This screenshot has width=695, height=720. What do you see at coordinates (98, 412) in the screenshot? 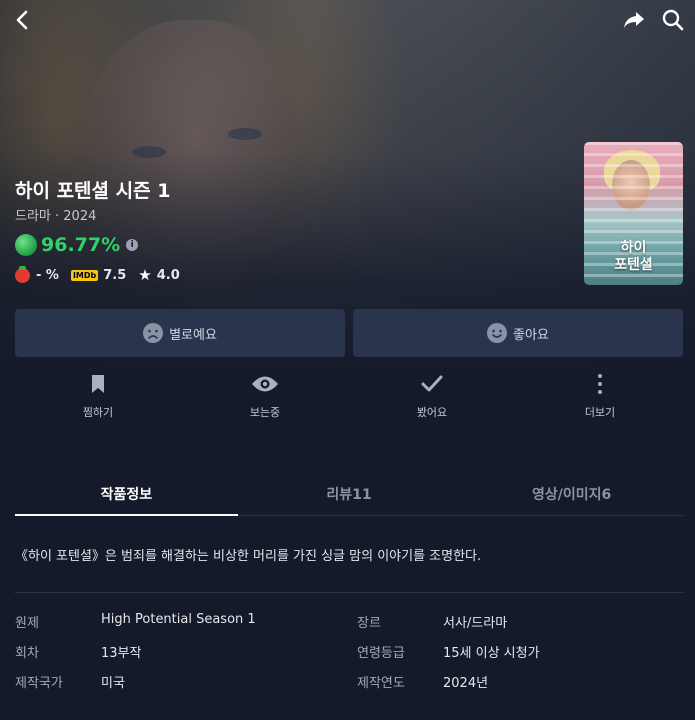
I see `bookmark-label: 찜하기` at bounding box center [98, 412].